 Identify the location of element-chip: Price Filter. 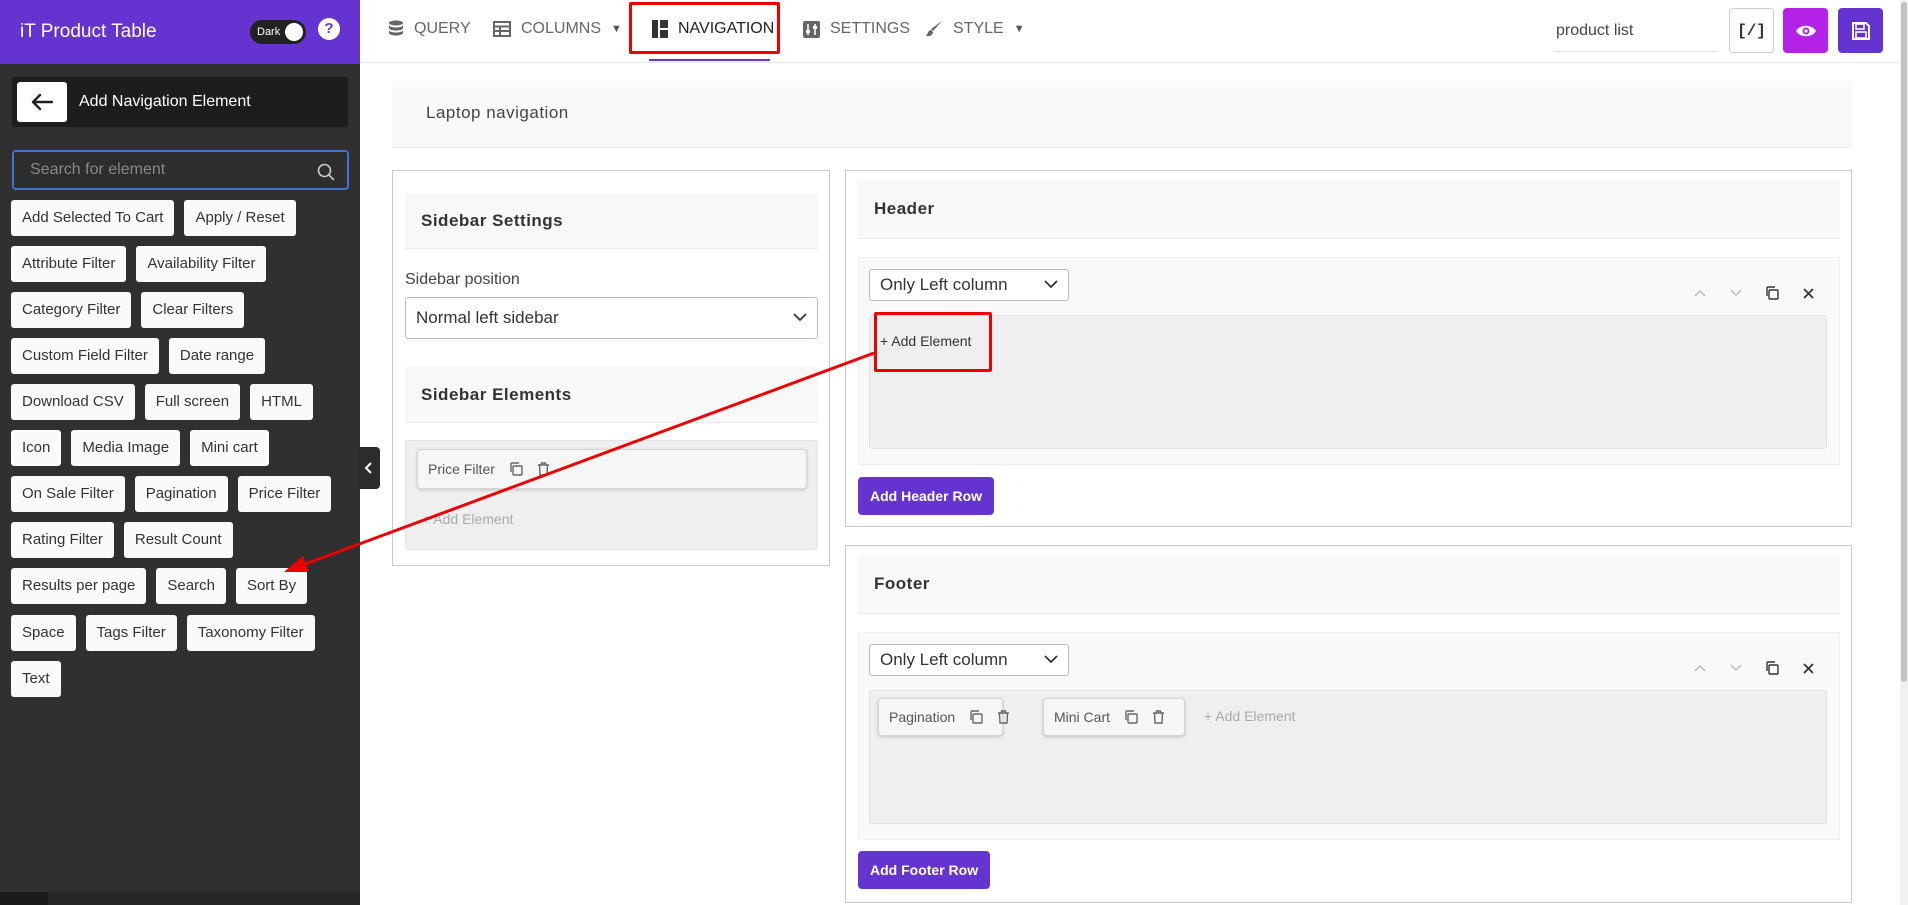
(284, 494).